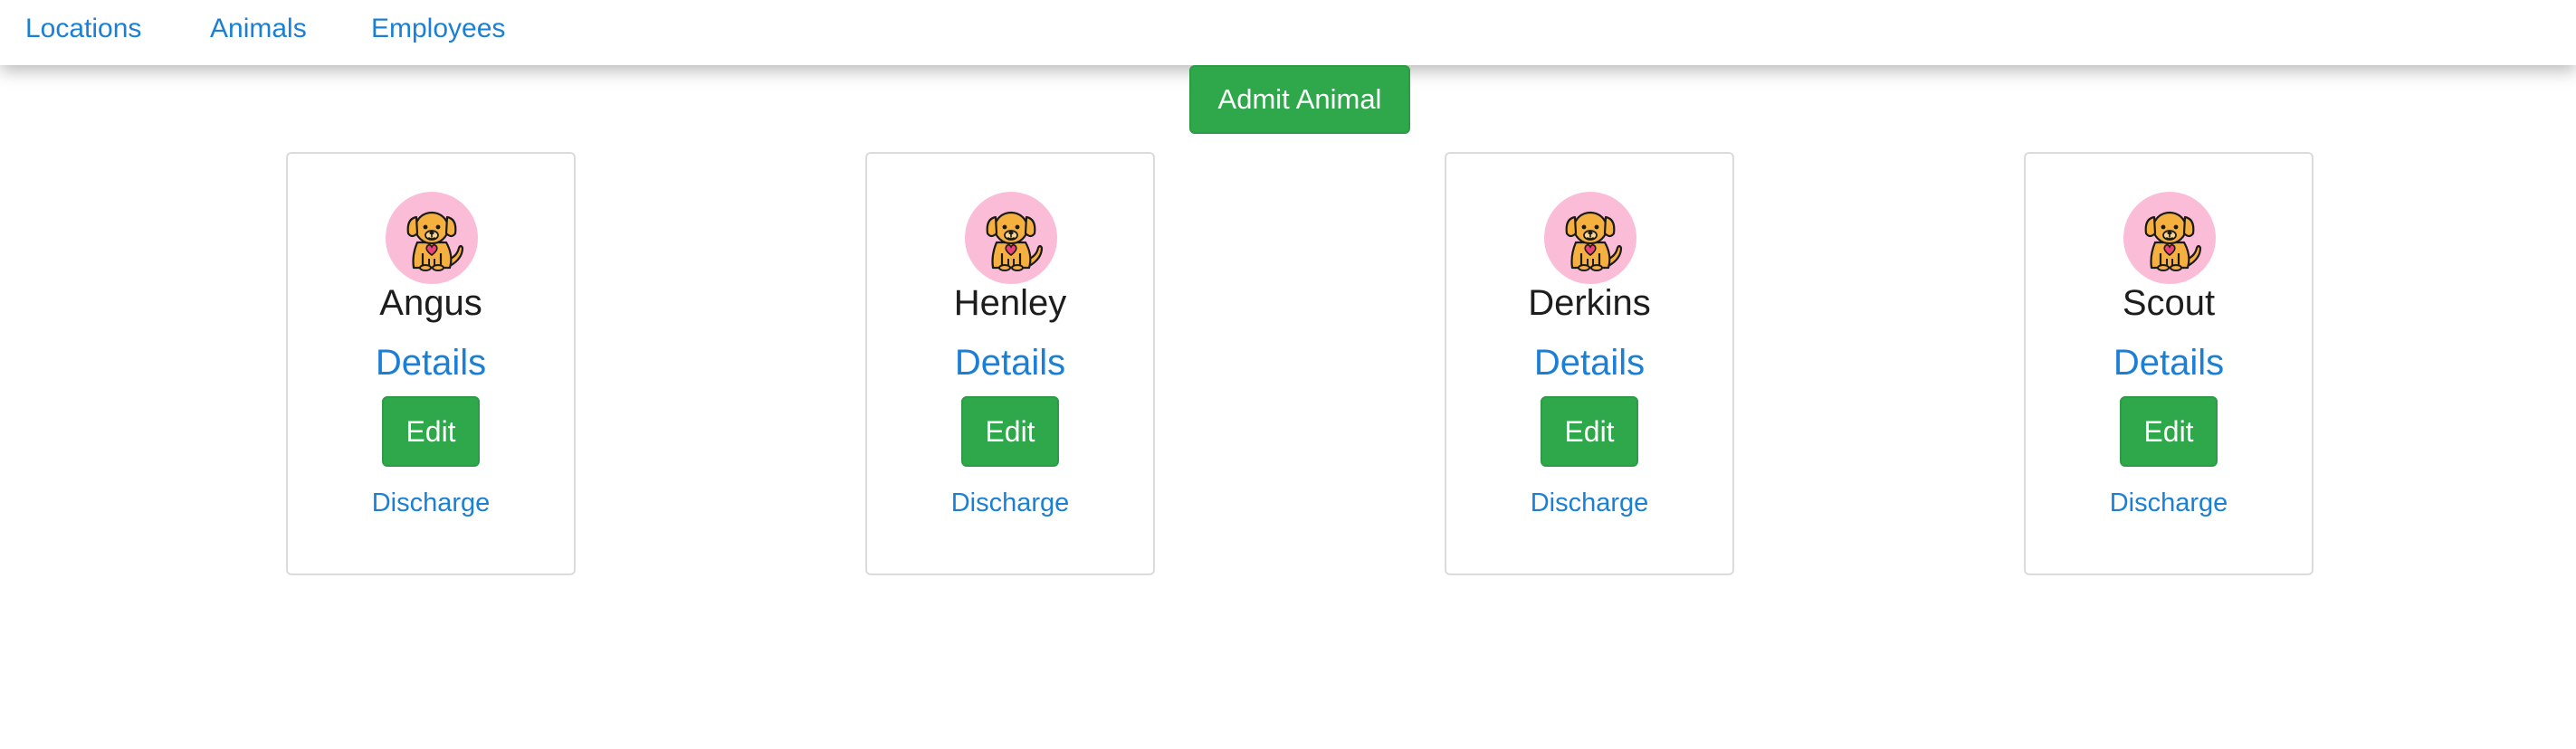 The image size is (2576, 749). What do you see at coordinates (438, 29) in the screenshot?
I see `nav-link-employees: Employees` at bounding box center [438, 29].